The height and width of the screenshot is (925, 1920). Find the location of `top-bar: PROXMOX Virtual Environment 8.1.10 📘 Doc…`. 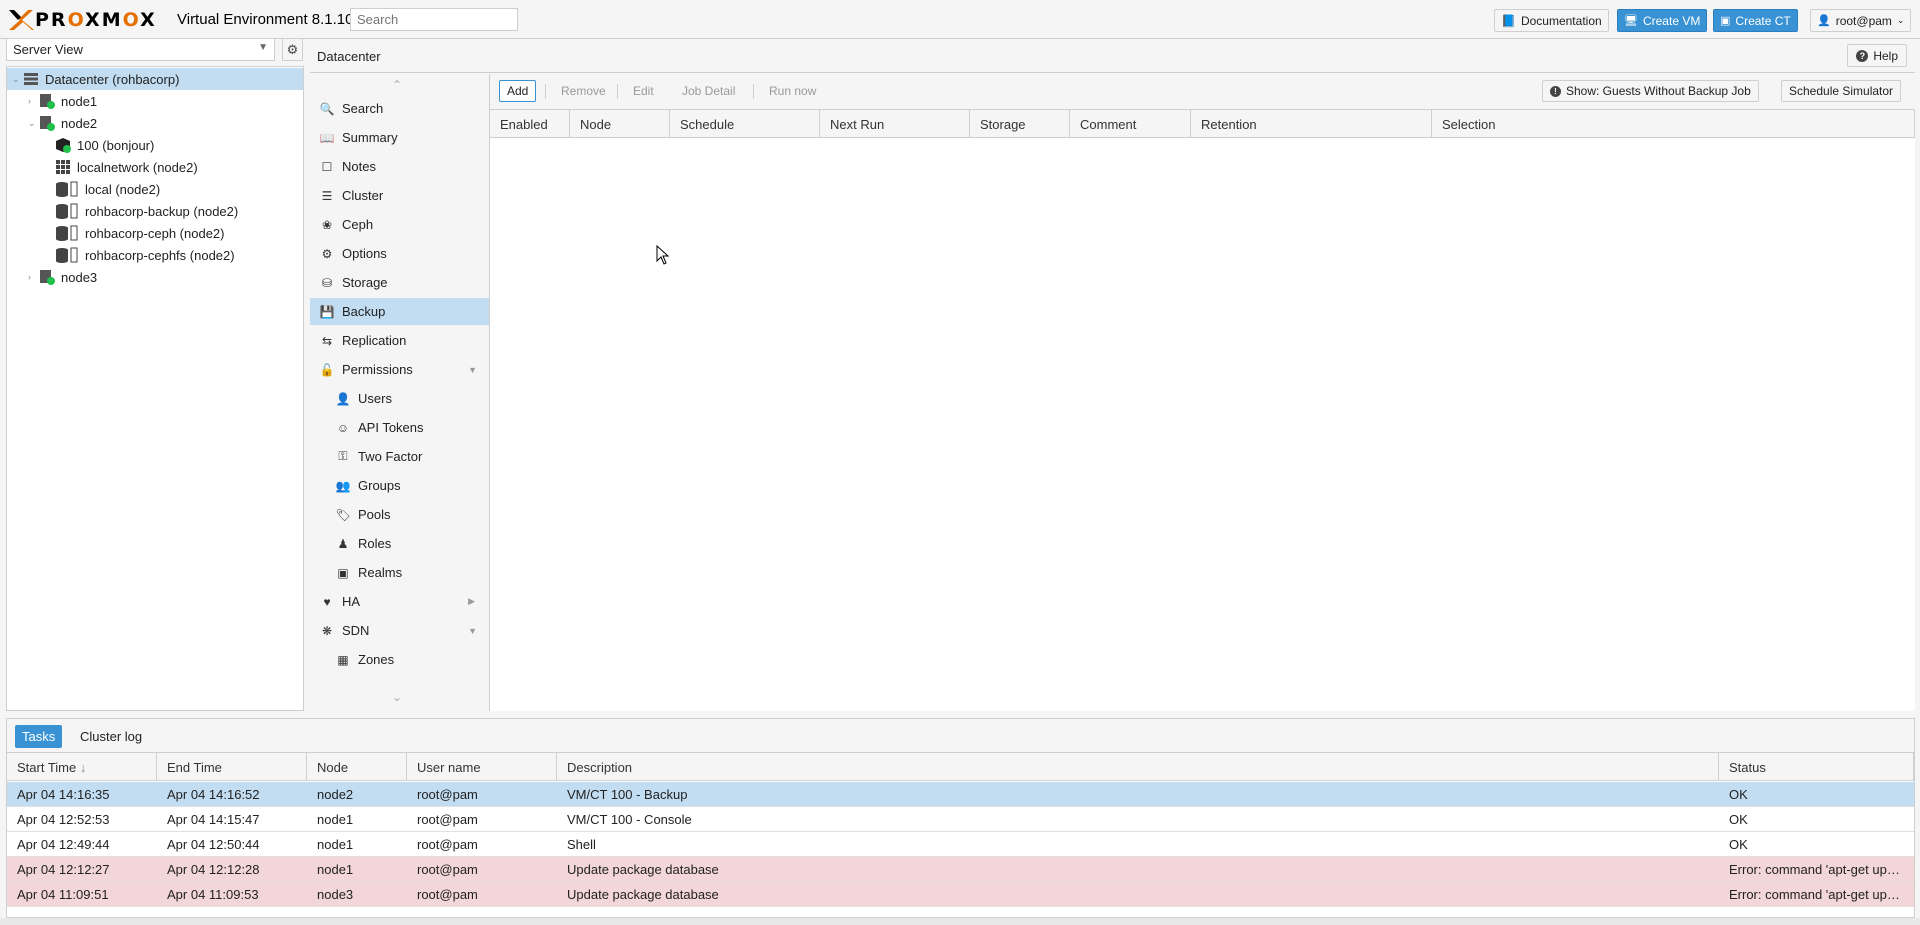

top-bar: PROXMOX Virtual Environment 8.1.10 📘 Doc… is located at coordinates (960, 19).